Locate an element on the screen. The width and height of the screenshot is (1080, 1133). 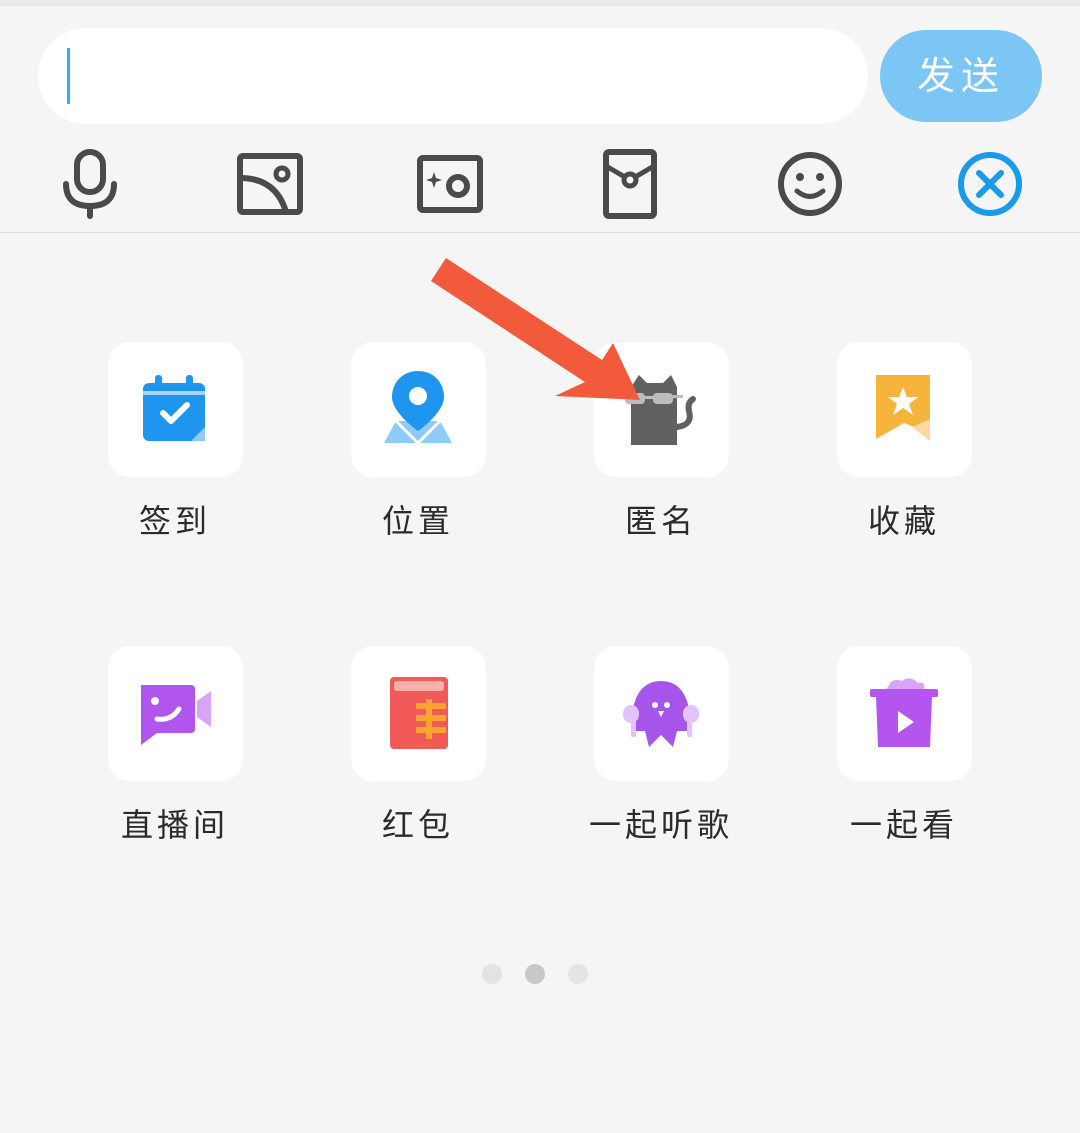
panel-item-watch-together: 一起看 is located at coordinates (904, 751).